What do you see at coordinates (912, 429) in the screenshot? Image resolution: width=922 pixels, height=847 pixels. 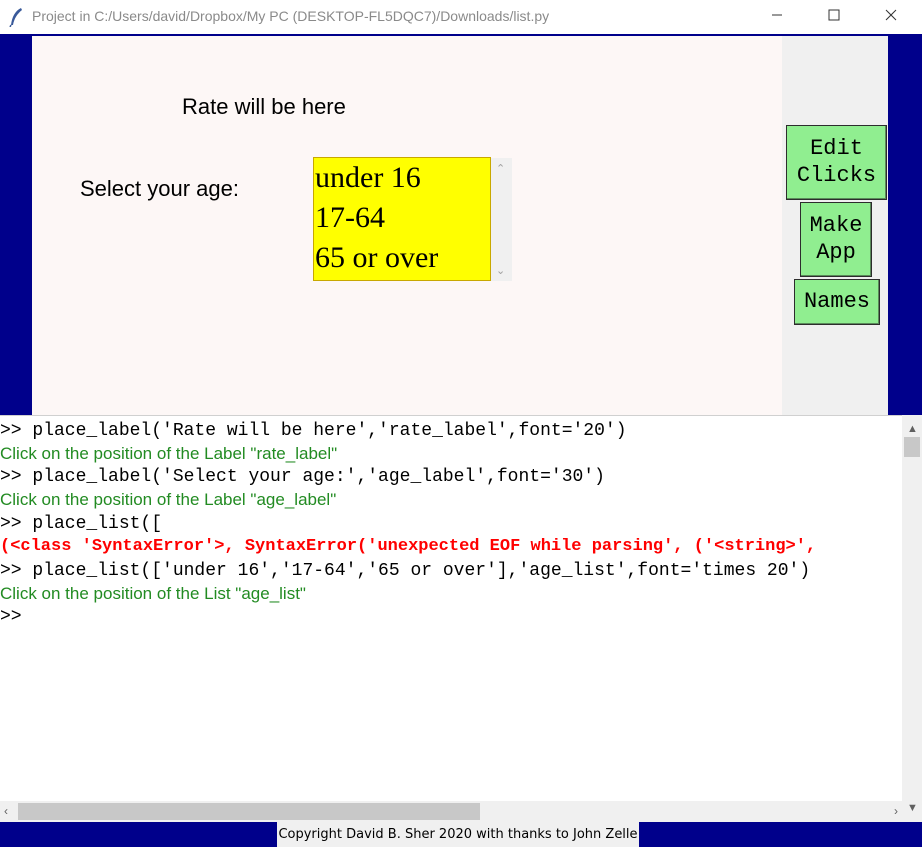 I see `chevron-up-icon: ▲` at bounding box center [912, 429].